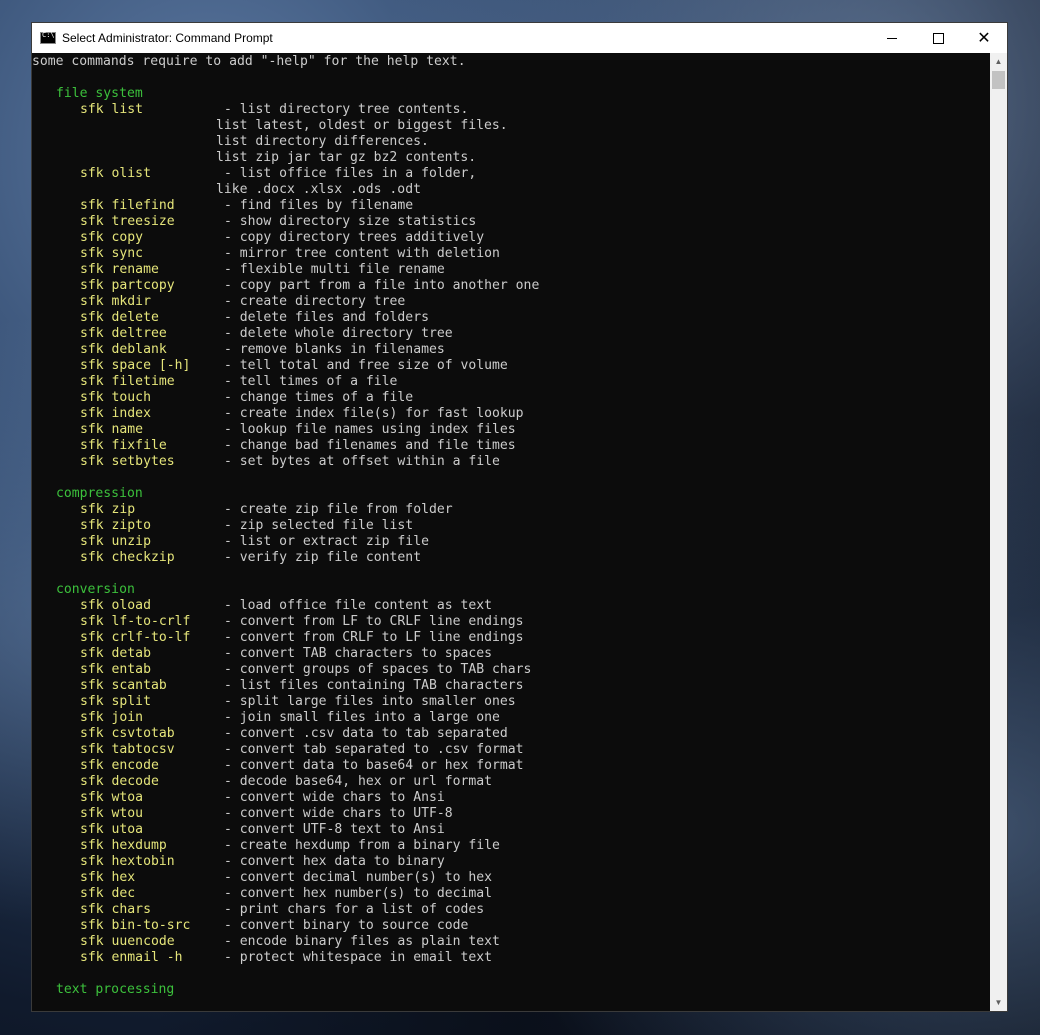  What do you see at coordinates (998, 61) in the screenshot?
I see `scroll-up-button: ▲` at bounding box center [998, 61].